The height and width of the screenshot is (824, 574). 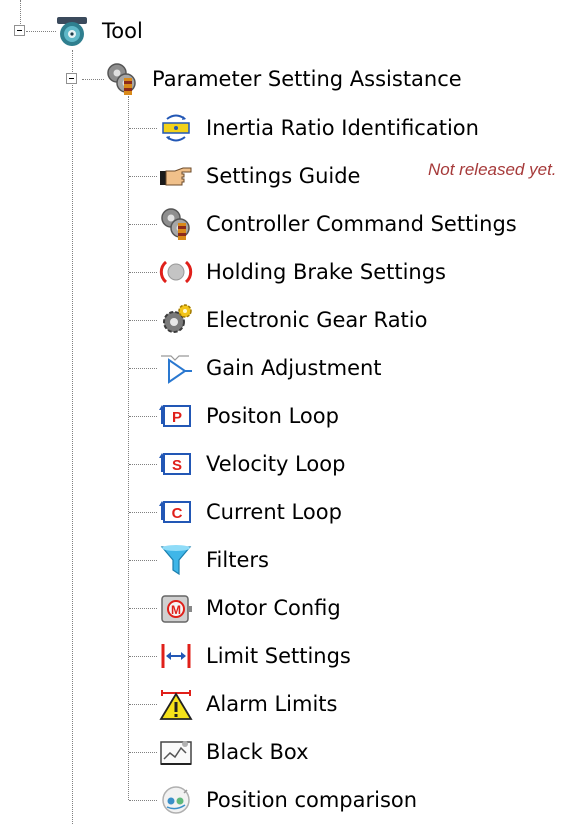 I want to click on tree-root-tool: Tool, so click(x=98, y=31).